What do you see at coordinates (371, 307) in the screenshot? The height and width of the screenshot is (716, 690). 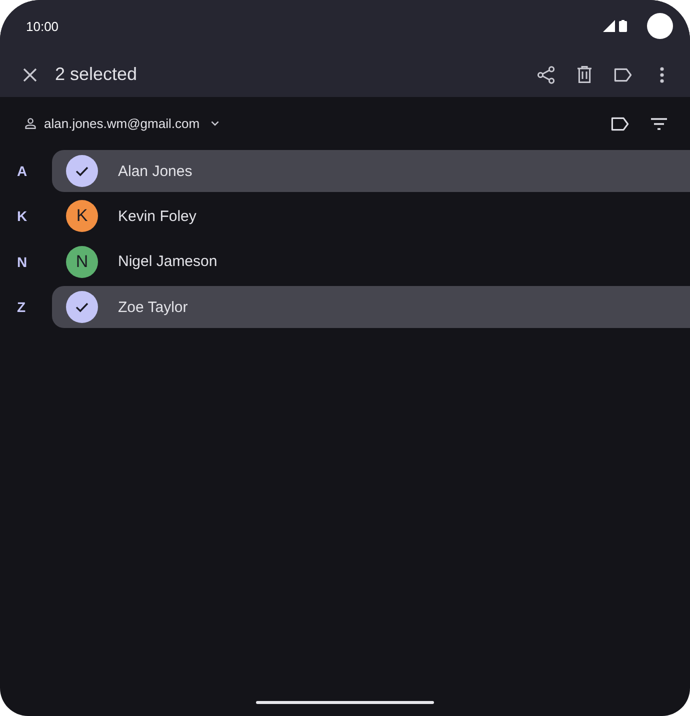 I see `contact-row: Zoe Taylor` at bounding box center [371, 307].